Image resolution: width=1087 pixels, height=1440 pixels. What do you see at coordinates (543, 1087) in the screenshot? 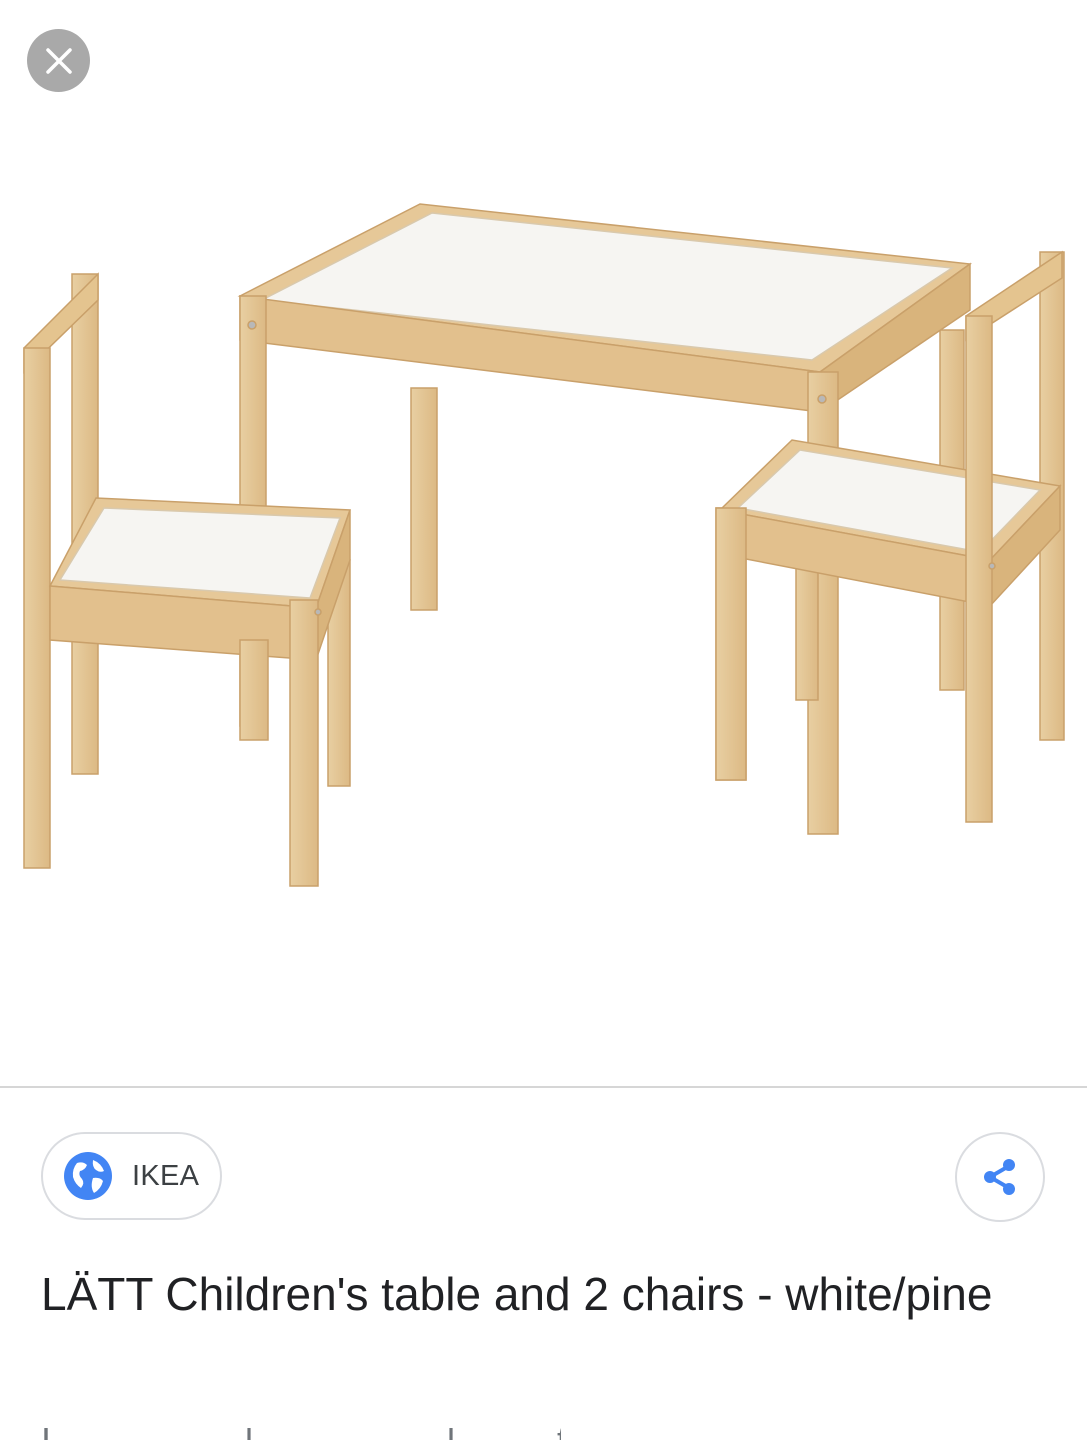
I see `divider` at bounding box center [543, 1087].